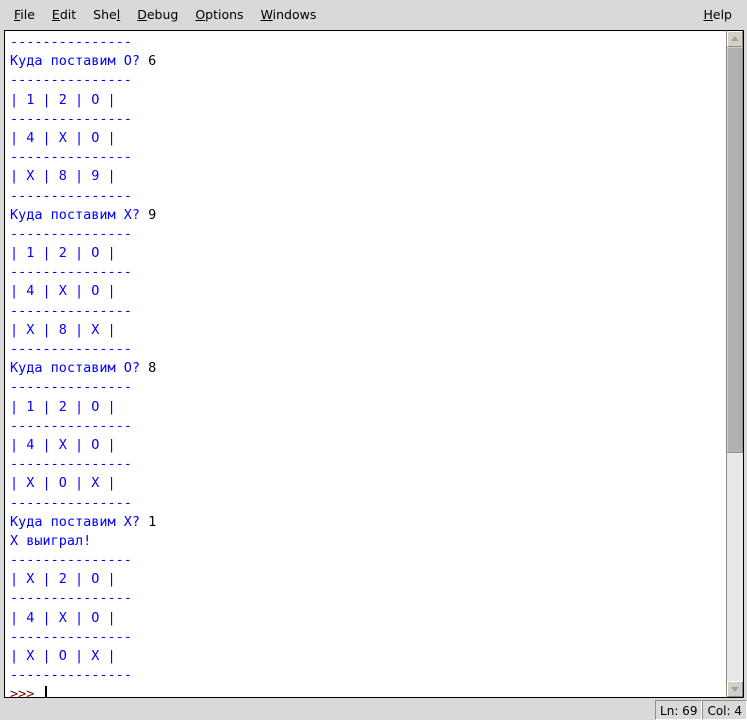 The height and width of the screenshot is (720, 747). What do you see at coordinates (368, 541) in the screenshot?
I see `result-message-line: X выиграл!` at bounding box center [368, 541].